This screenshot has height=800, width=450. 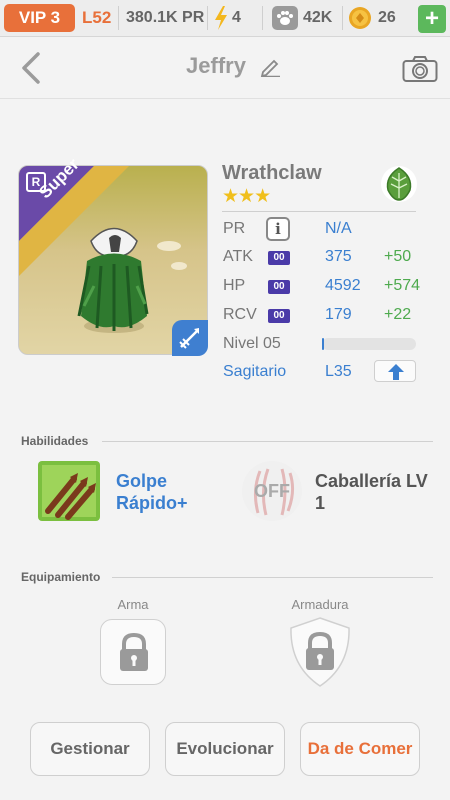 I want to click on star-rating: ★★★, so click(x=246, y=196).